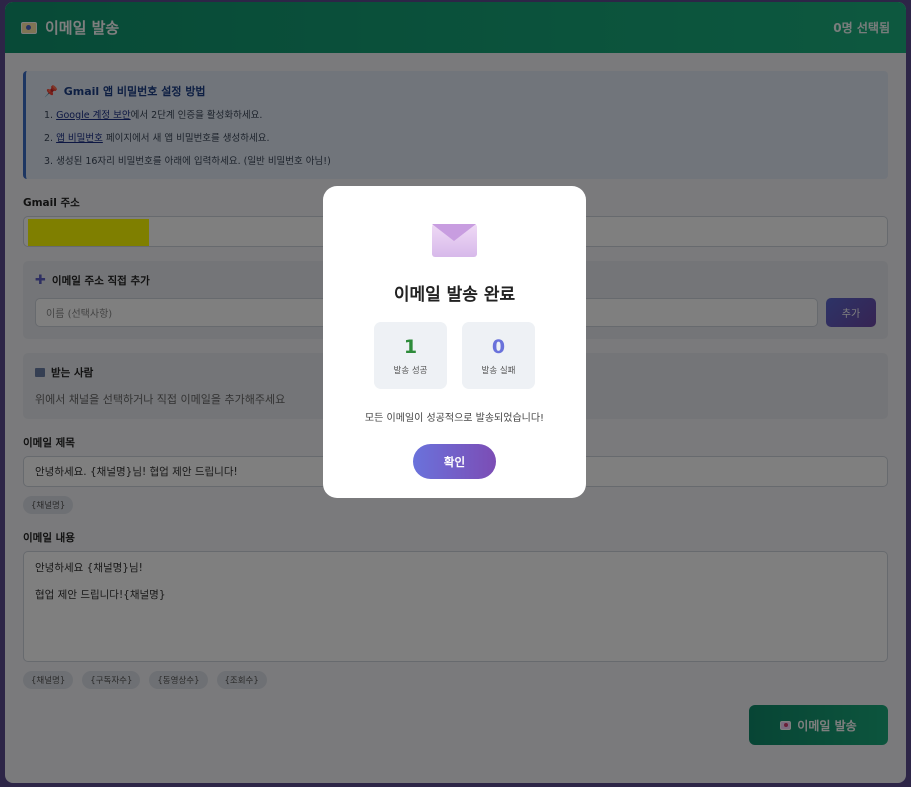 The width and height of the screenshot is (911, 787). What do you see at coordinates (454, 355) in the screenshot?
I see `result-stats: 1 발송 성공 0 발송 실패` at bounding box center [454, 355].